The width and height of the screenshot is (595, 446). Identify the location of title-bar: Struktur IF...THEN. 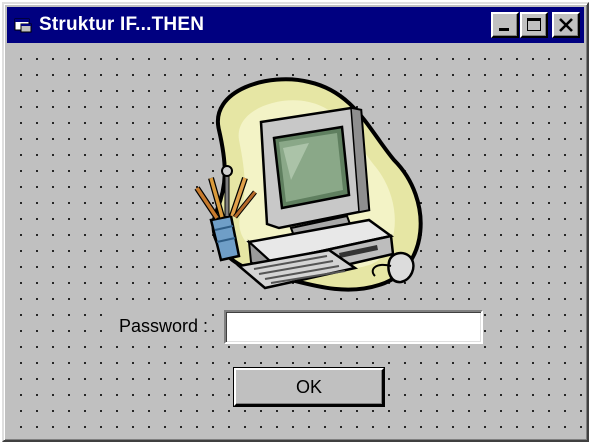
(295, 25).